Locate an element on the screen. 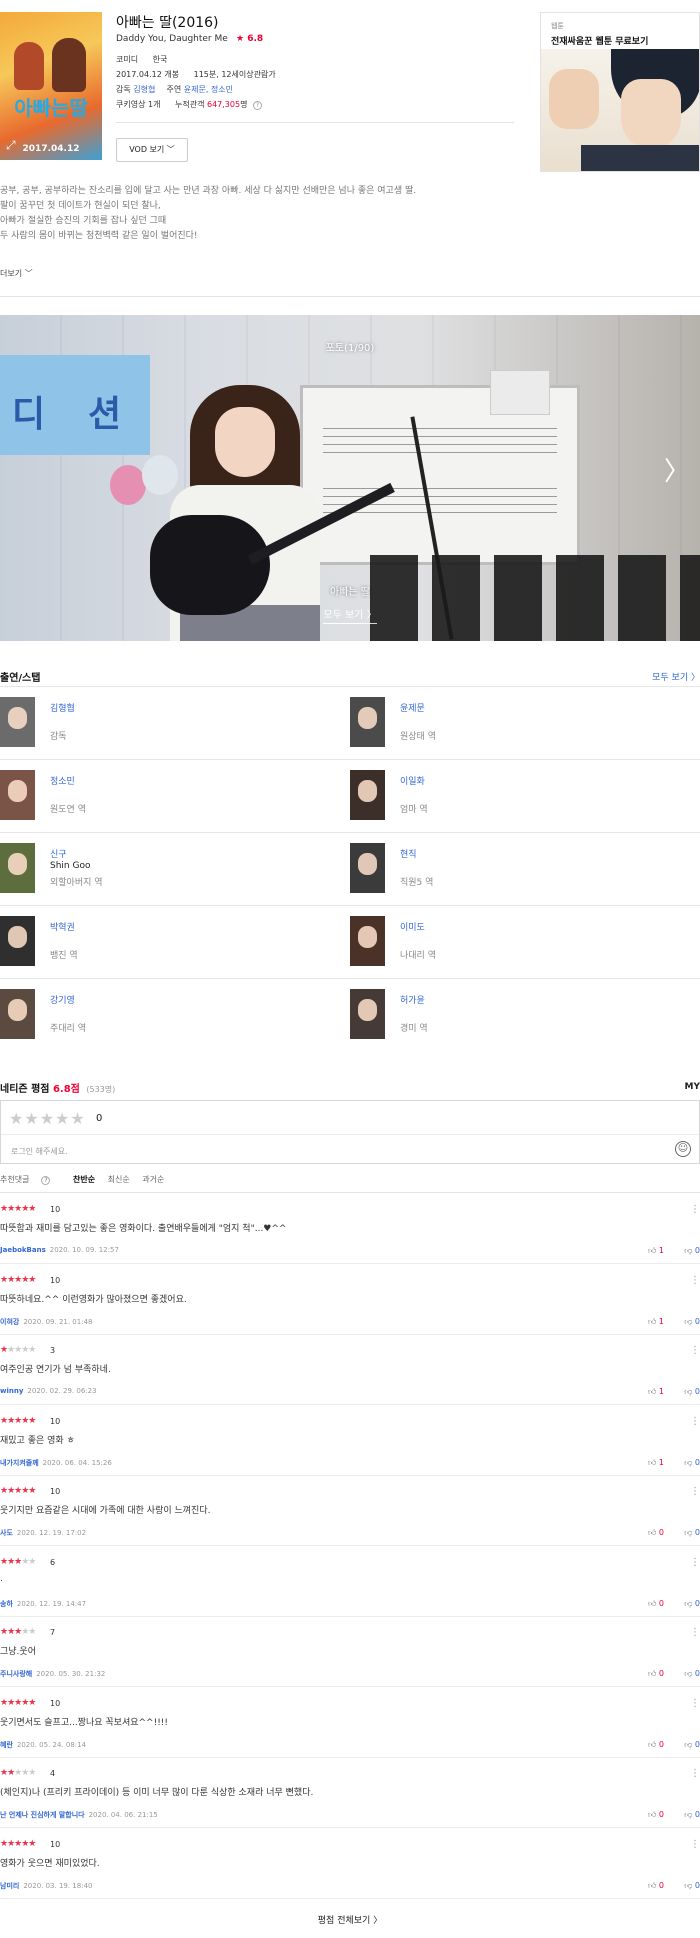  cast-member: 정소민 원도연 역 is located at coordinates (165, 800).